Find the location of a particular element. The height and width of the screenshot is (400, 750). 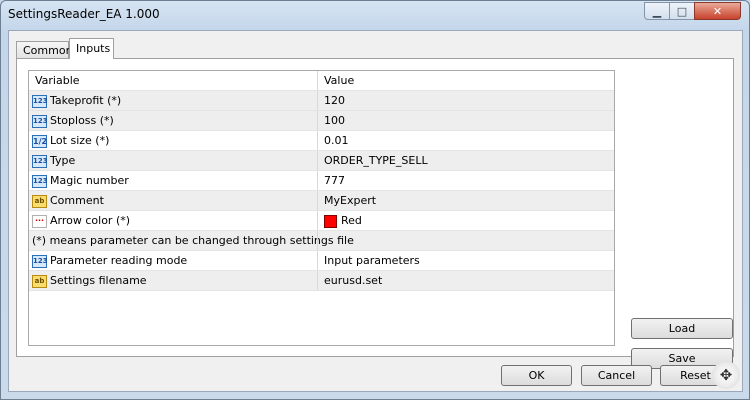

table-row: ··· Arrow color (*) Red is located at coordinates (321, 221).